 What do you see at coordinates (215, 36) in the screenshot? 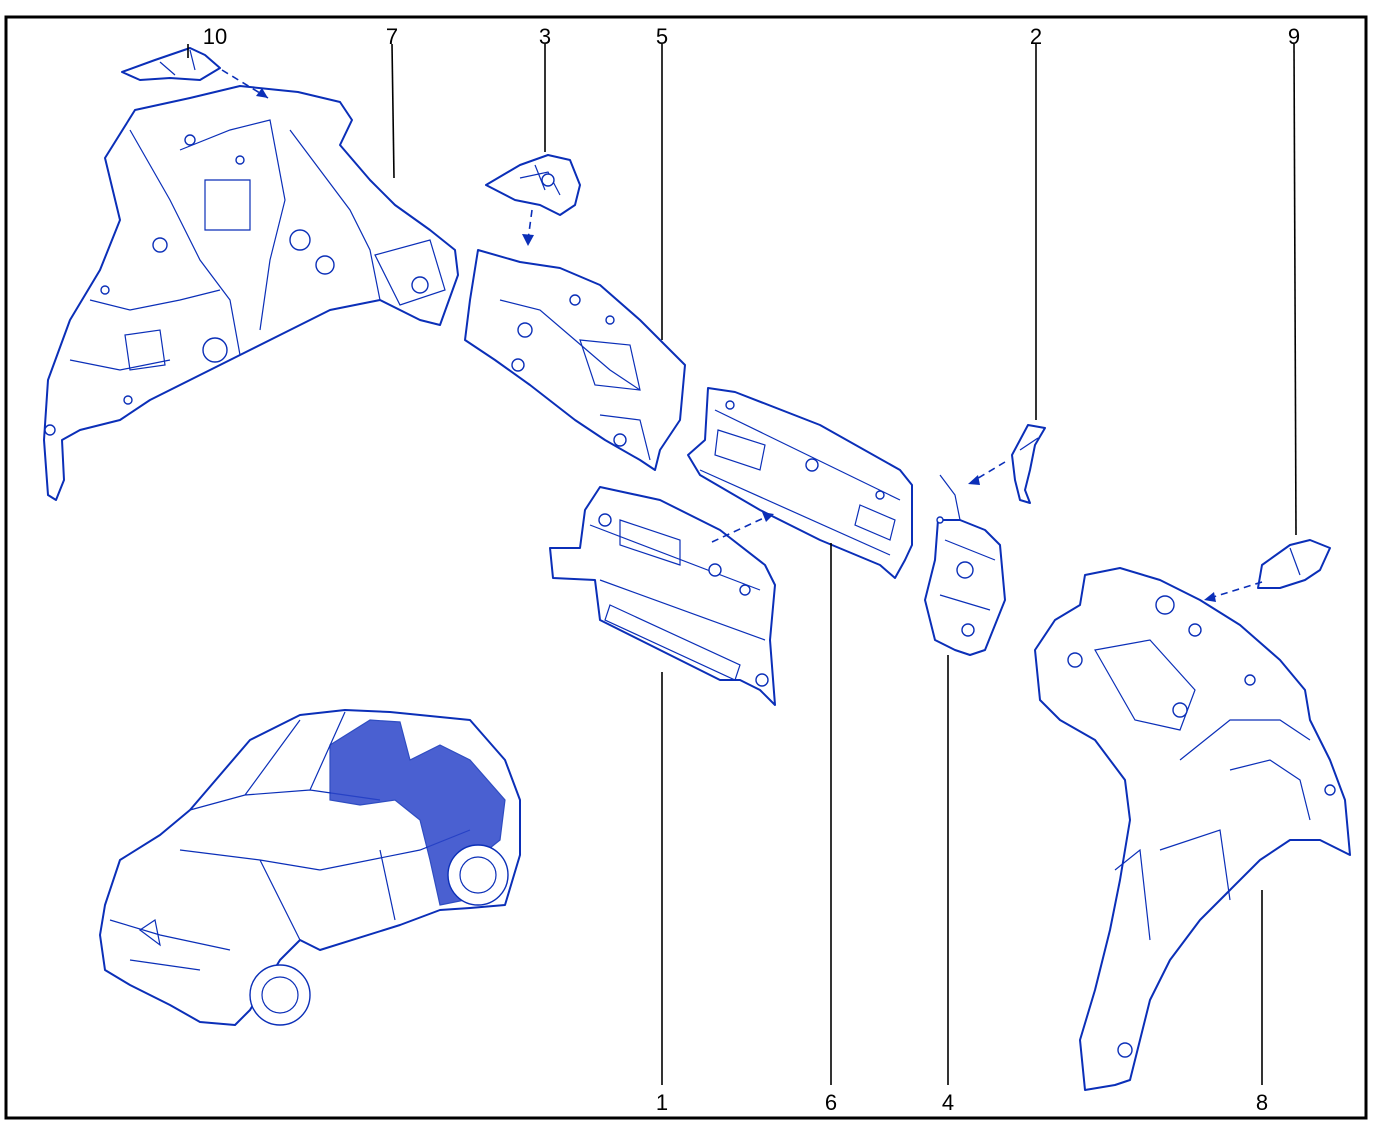
I see `callout-10: 10` at bounding box center [215, 36].